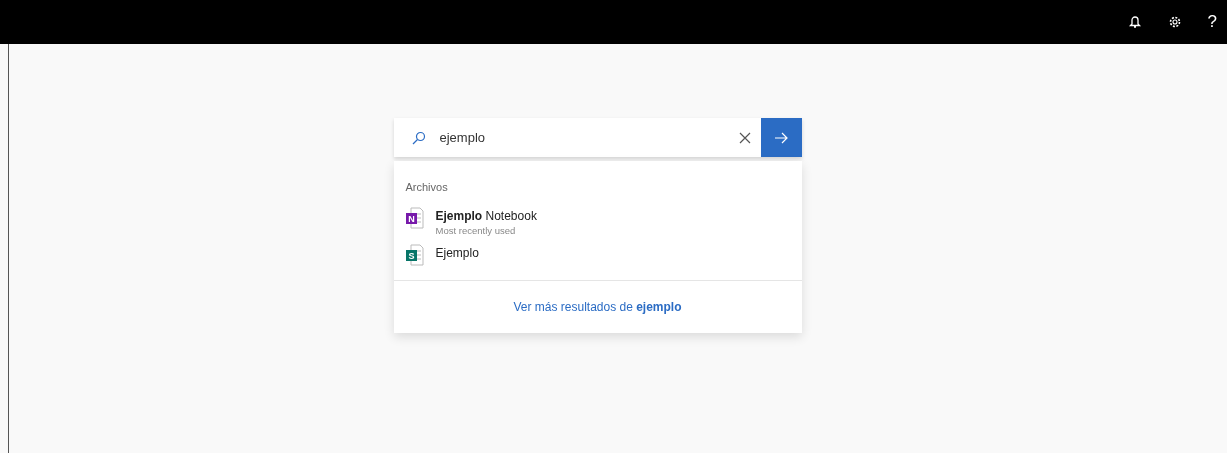  I want to click on settings-icon, so click(1174, 22).